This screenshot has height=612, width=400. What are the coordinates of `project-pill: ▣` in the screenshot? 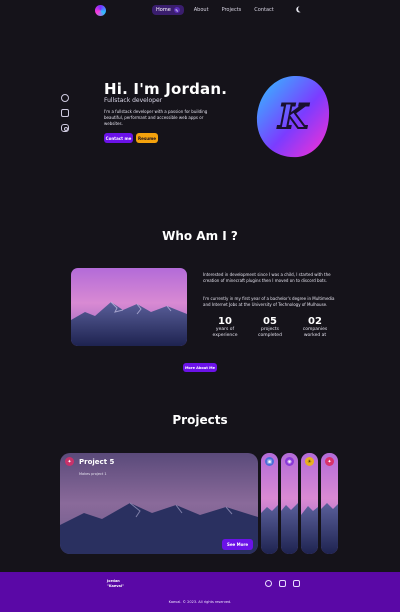 It's located at (269, 503).